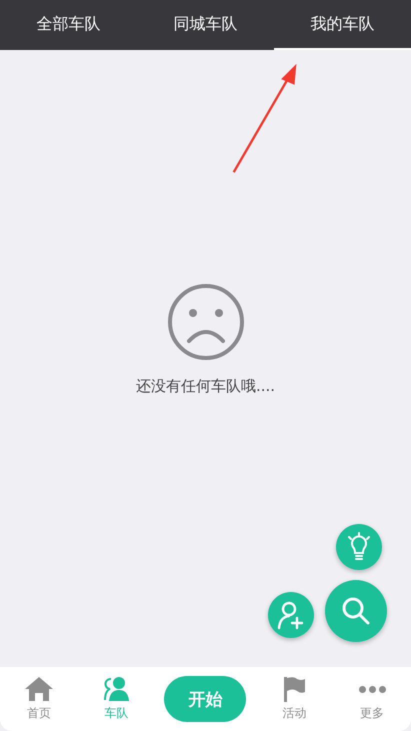 The height and width of the screenshot is (731, 411). What do you see at coordinates (205, 25) in the screenshot?
I see `tab: 同城车队` at bounding box center [205, 25].